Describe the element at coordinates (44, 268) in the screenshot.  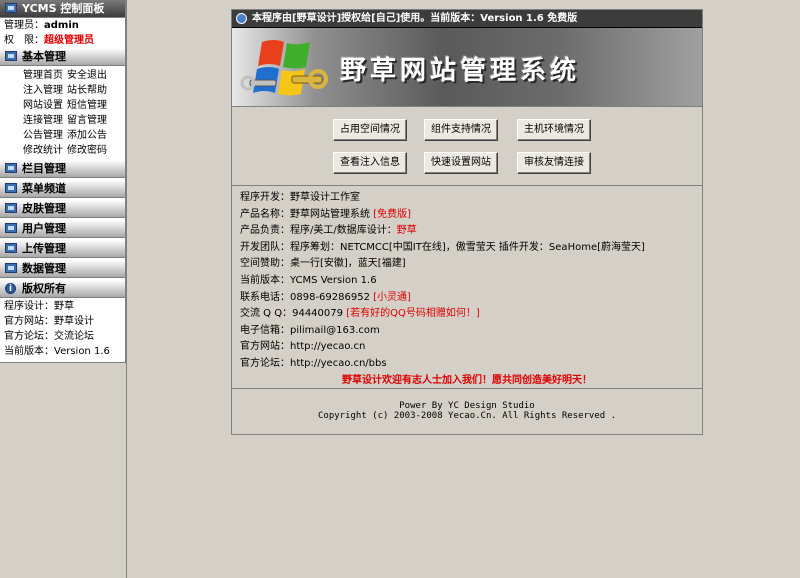
I see `section-label: 数据管理` at that location.